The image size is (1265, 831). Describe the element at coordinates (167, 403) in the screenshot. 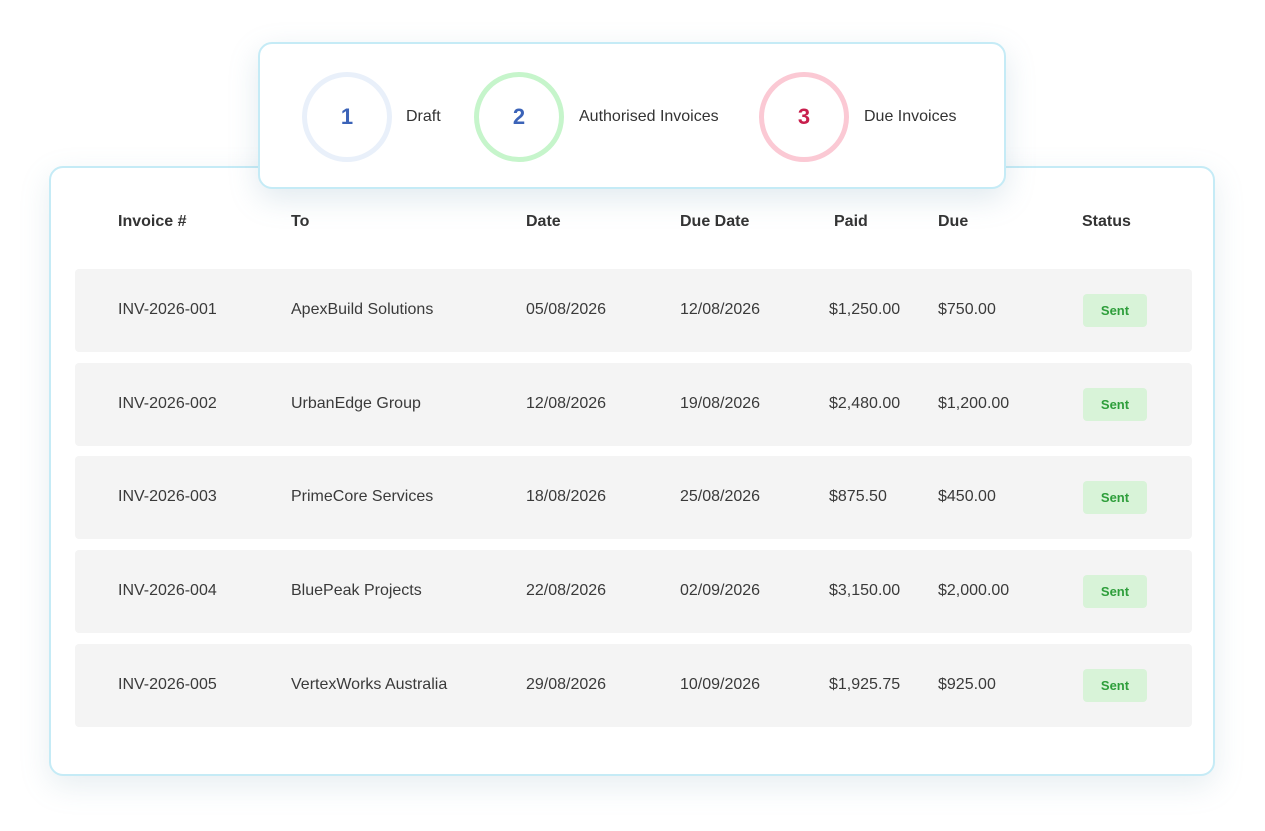

I see `cell-invoice: INV-2026-002` at that location.